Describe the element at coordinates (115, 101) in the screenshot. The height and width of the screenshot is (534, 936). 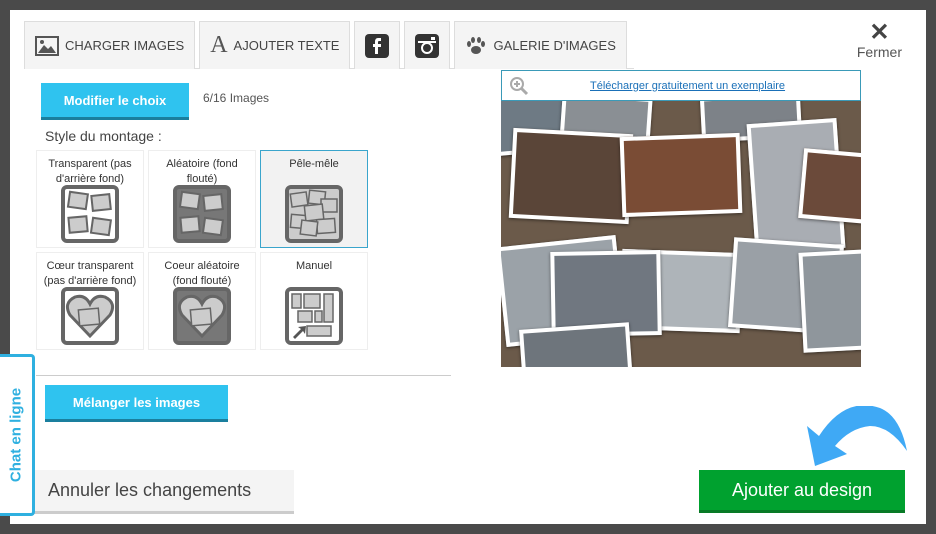
I see `modify-choice-button: Modifier le choix` at that location.